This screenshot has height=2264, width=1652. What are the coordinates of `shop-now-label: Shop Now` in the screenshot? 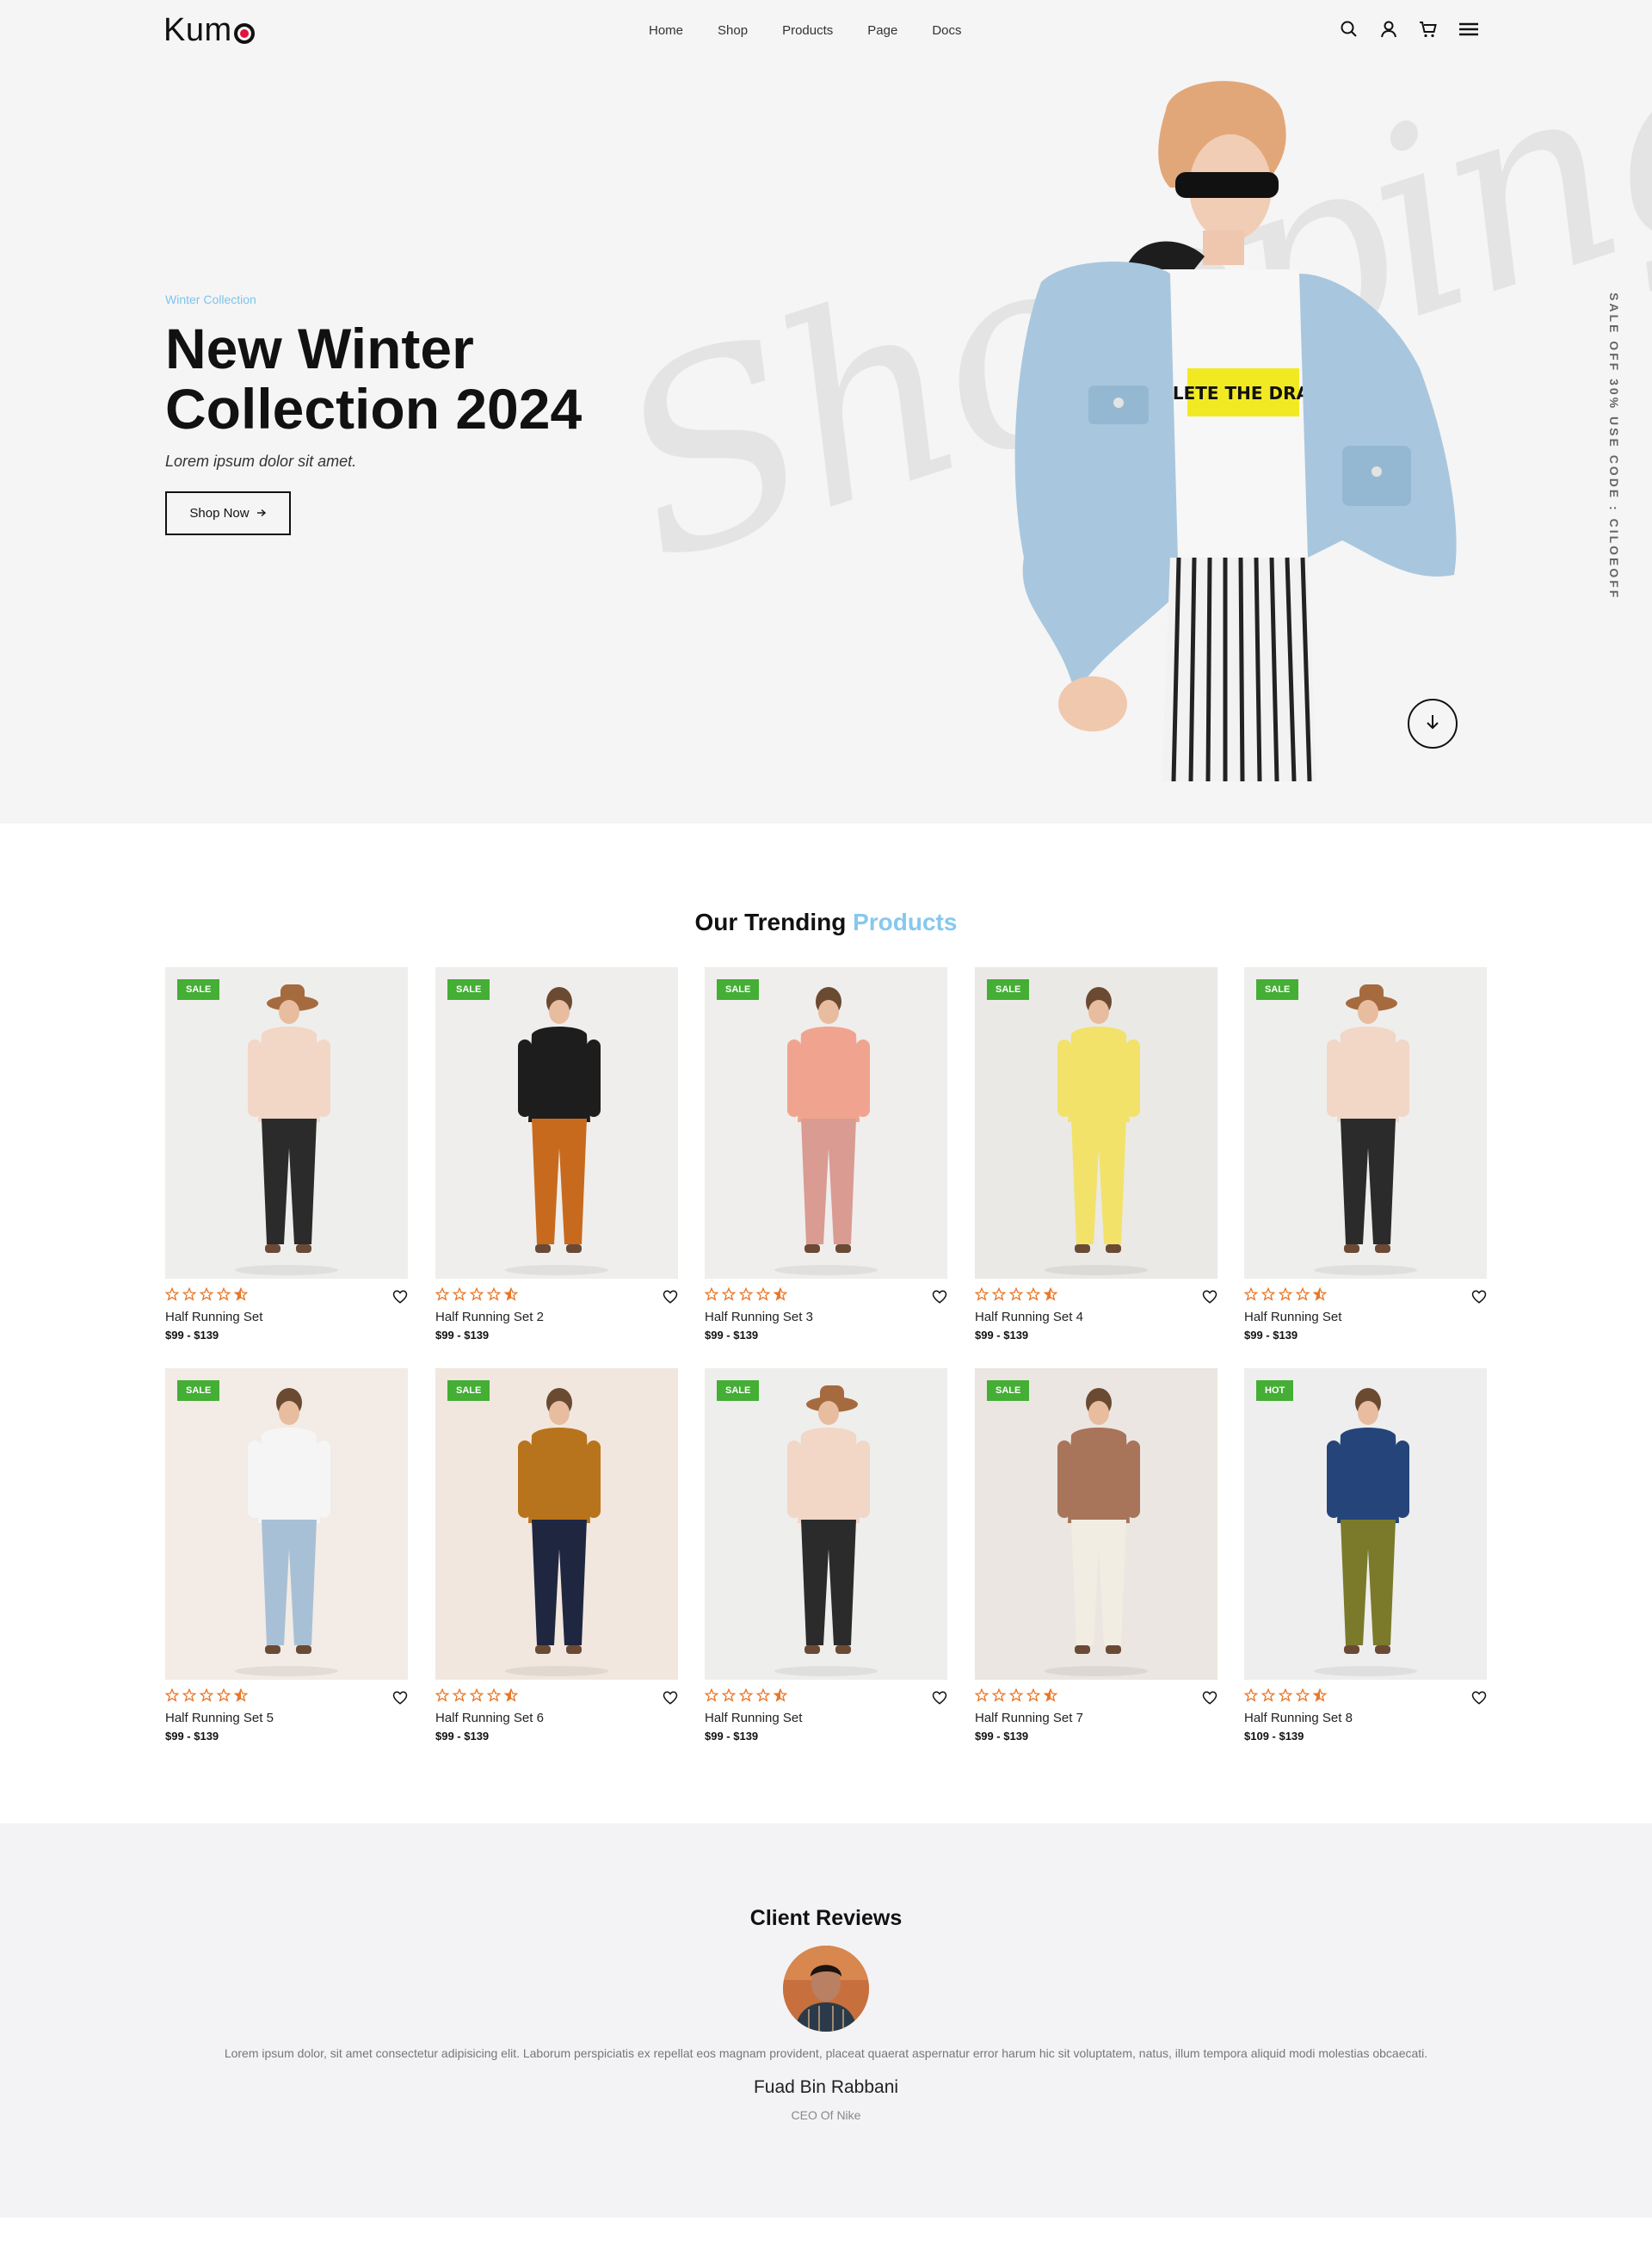 It's located at (219, 513).